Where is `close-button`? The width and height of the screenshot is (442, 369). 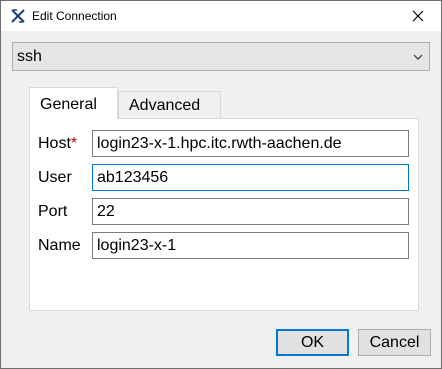
close-button is located at coordinates (418, 16).